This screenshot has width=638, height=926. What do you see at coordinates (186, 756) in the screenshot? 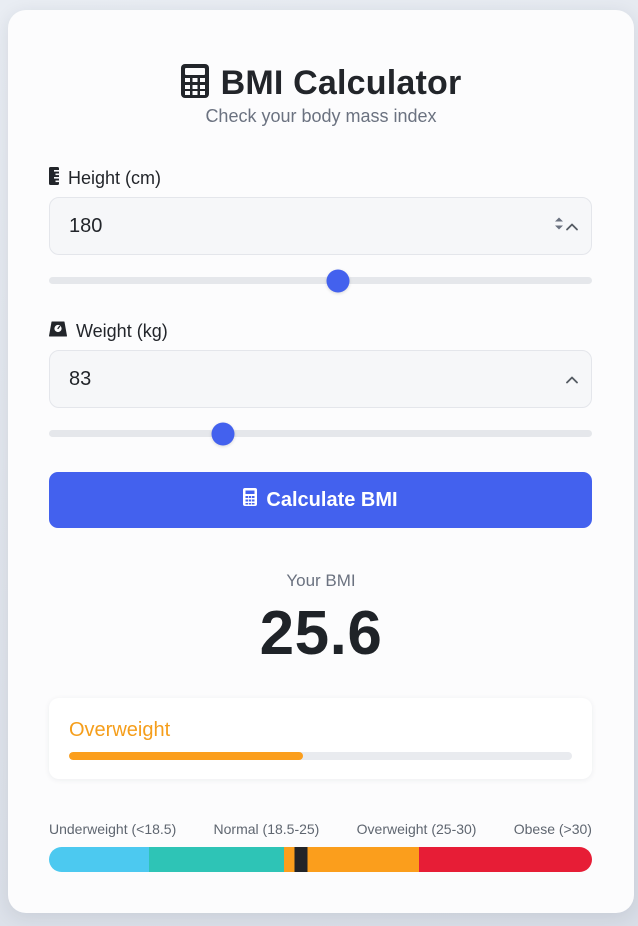
I see `bmi-category-progress-fill` at bounding box center [186, 756].